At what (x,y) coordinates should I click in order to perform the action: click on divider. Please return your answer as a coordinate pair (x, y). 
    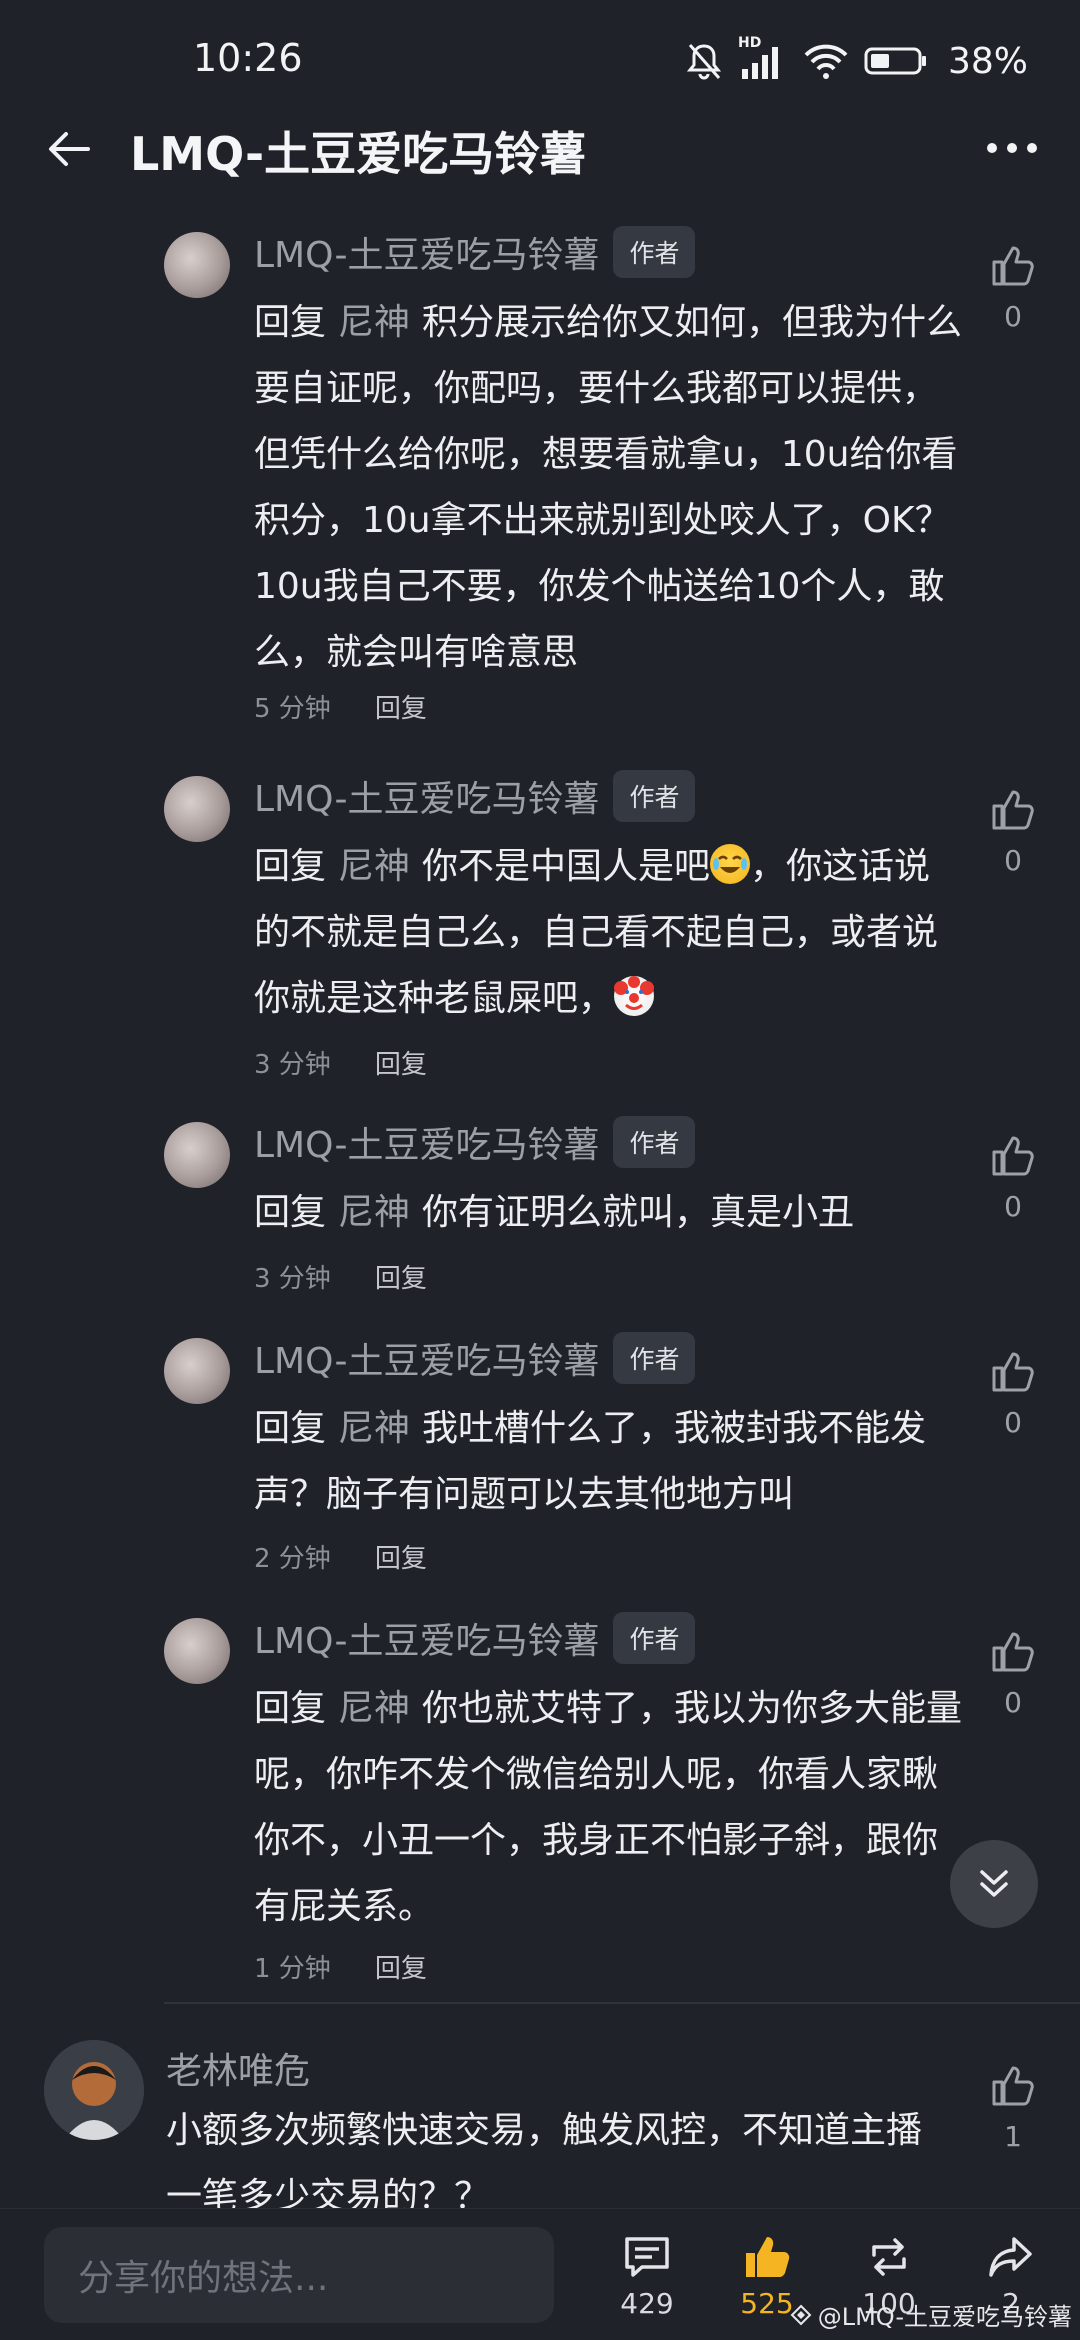
    Looking at the image, I should click on (622, 2003).